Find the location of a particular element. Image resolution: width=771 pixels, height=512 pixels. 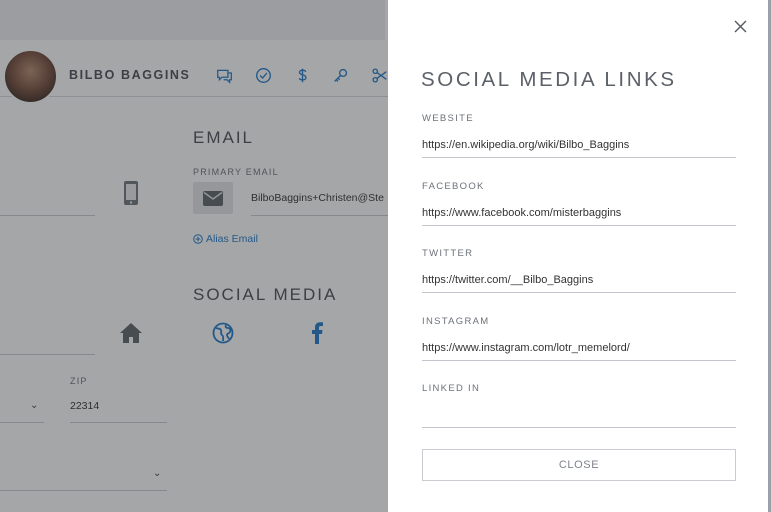

linkedin-label: LINKED IN is located at coordinates (451, 388).